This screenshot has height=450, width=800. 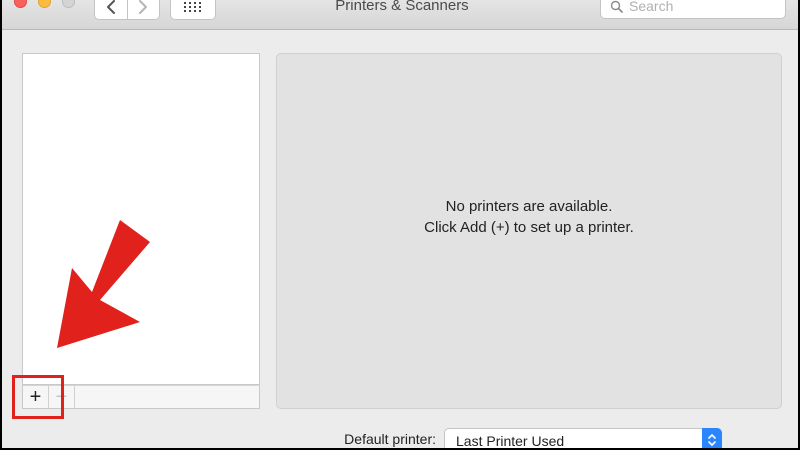 I want to click on minimize-window-button, so click(x=44, y=4).